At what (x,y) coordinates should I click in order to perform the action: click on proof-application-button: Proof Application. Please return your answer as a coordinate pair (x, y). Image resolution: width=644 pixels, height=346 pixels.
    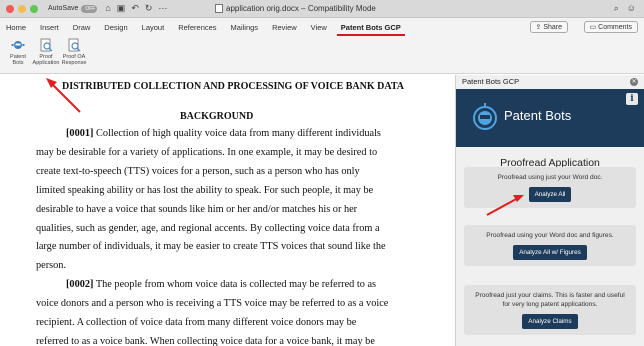
    Looking at the image, I should click on (46, 54).